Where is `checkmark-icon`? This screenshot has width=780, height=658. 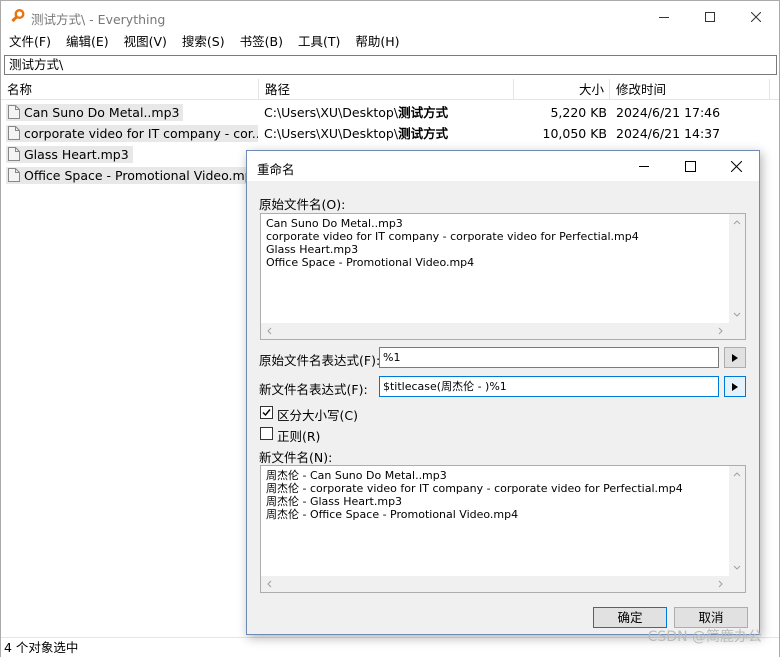
checkmark-icon is located at coordinates (266, 413).